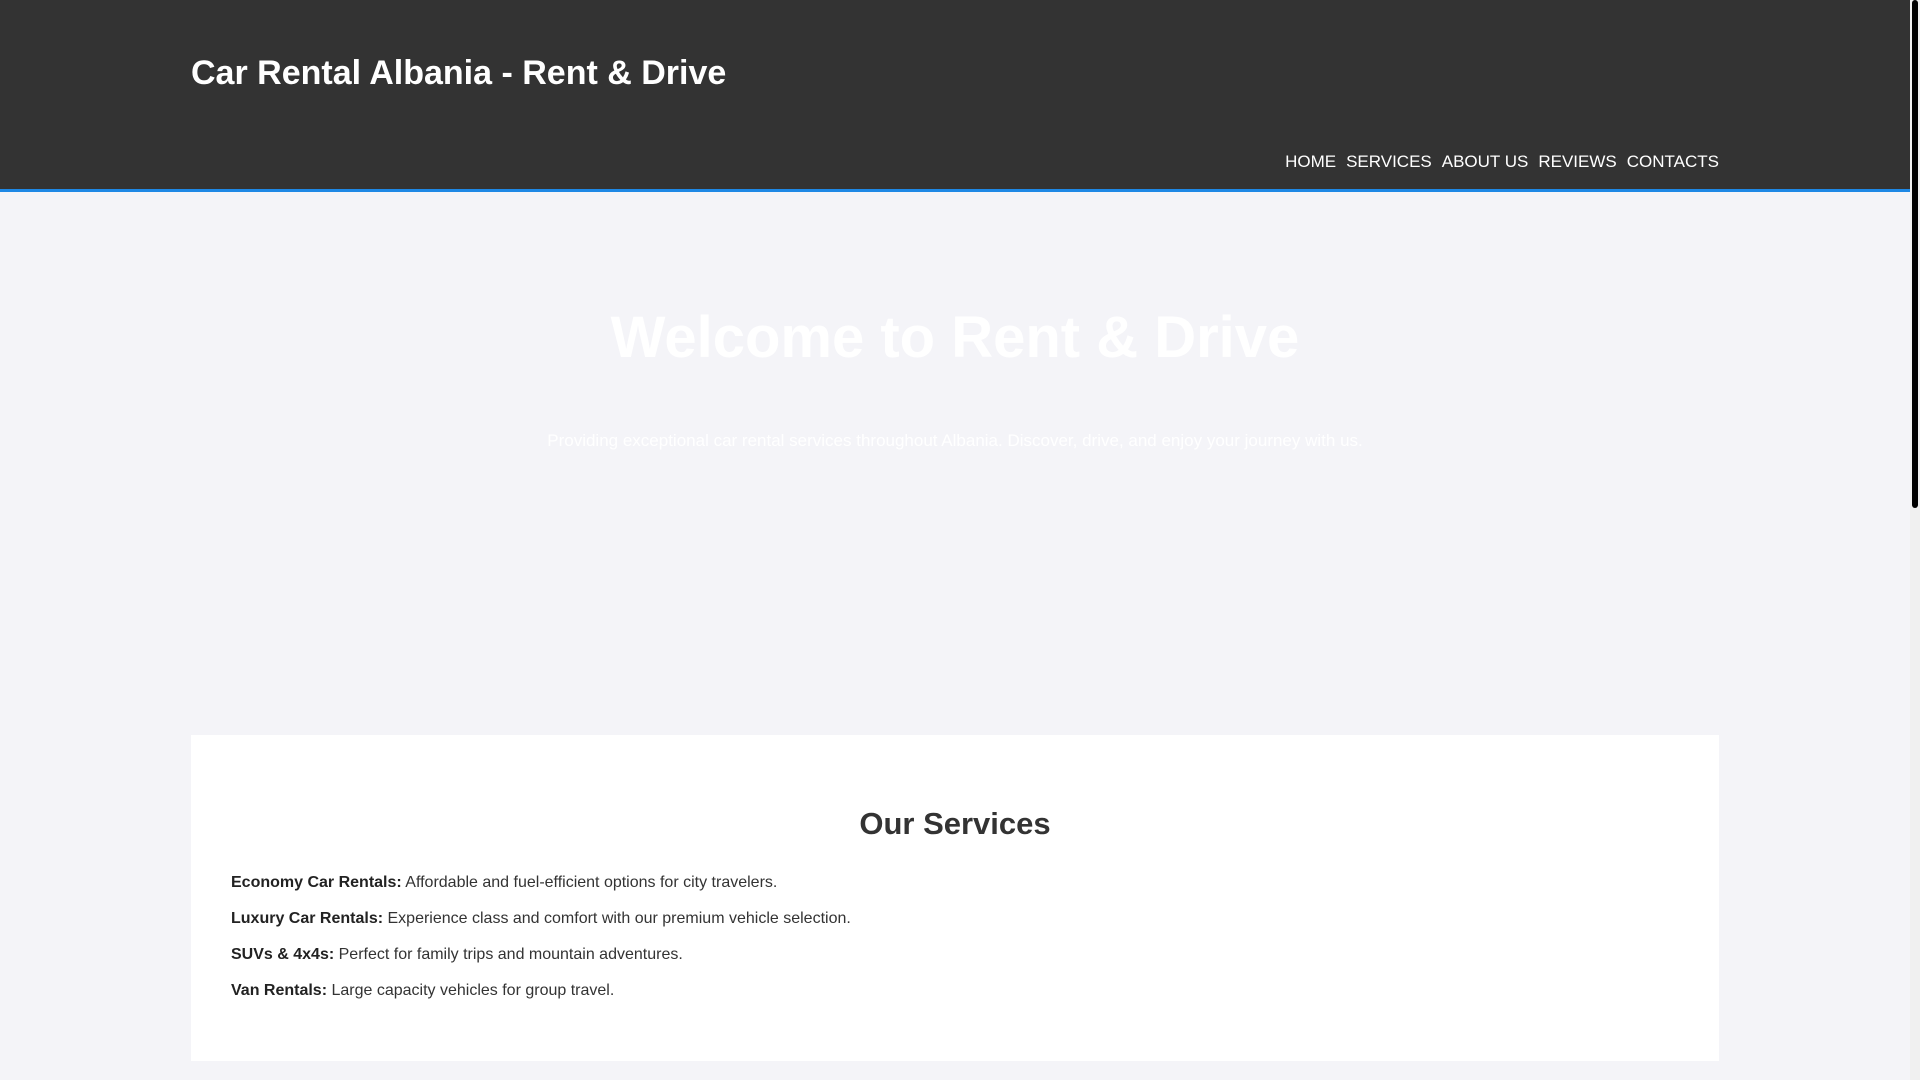  Describe the element at coordinates (1310, 162) in the screenshot. I see `nav-home-link: HOME` at that location.